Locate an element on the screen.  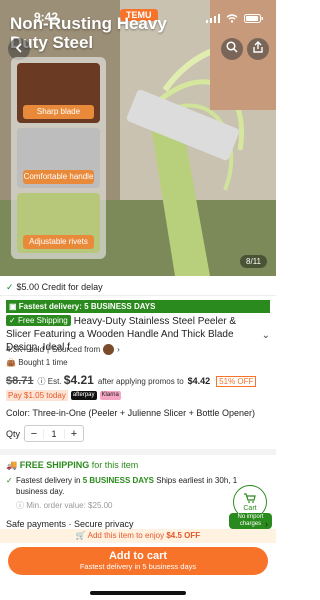
free-shipping-suffix: for this item is located at coordinates (115, 465).